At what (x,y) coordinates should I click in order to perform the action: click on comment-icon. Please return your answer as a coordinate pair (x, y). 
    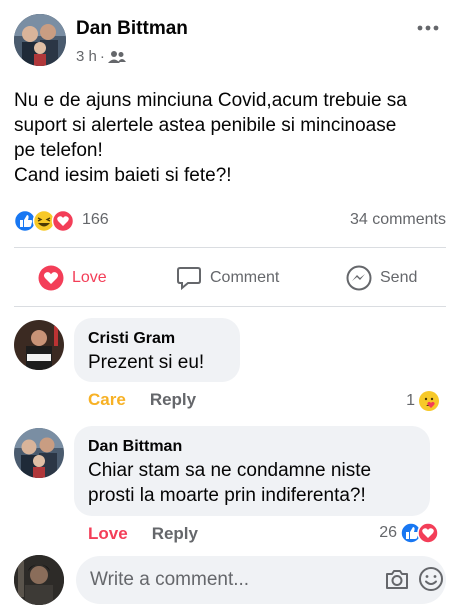
    Looking at the image, I should click on (189, 279).